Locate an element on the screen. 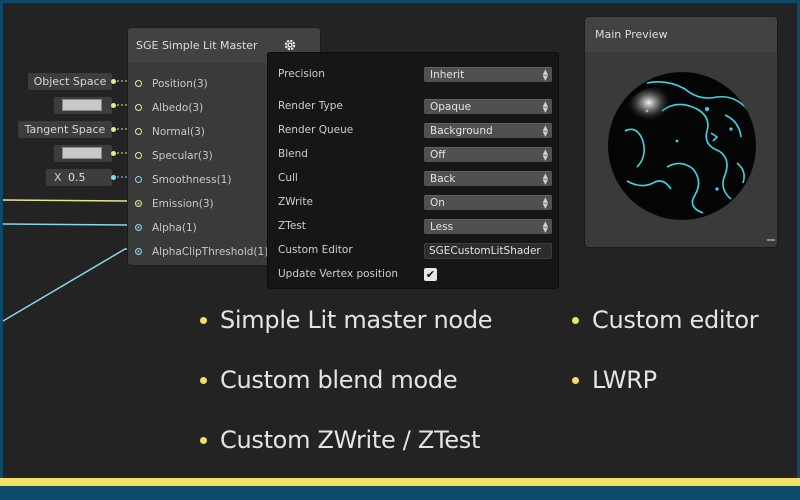 The image size is (800, 500). port-alpha-clip-label: AlphaClipThreshold(1) is located at coordinates (210, 252).